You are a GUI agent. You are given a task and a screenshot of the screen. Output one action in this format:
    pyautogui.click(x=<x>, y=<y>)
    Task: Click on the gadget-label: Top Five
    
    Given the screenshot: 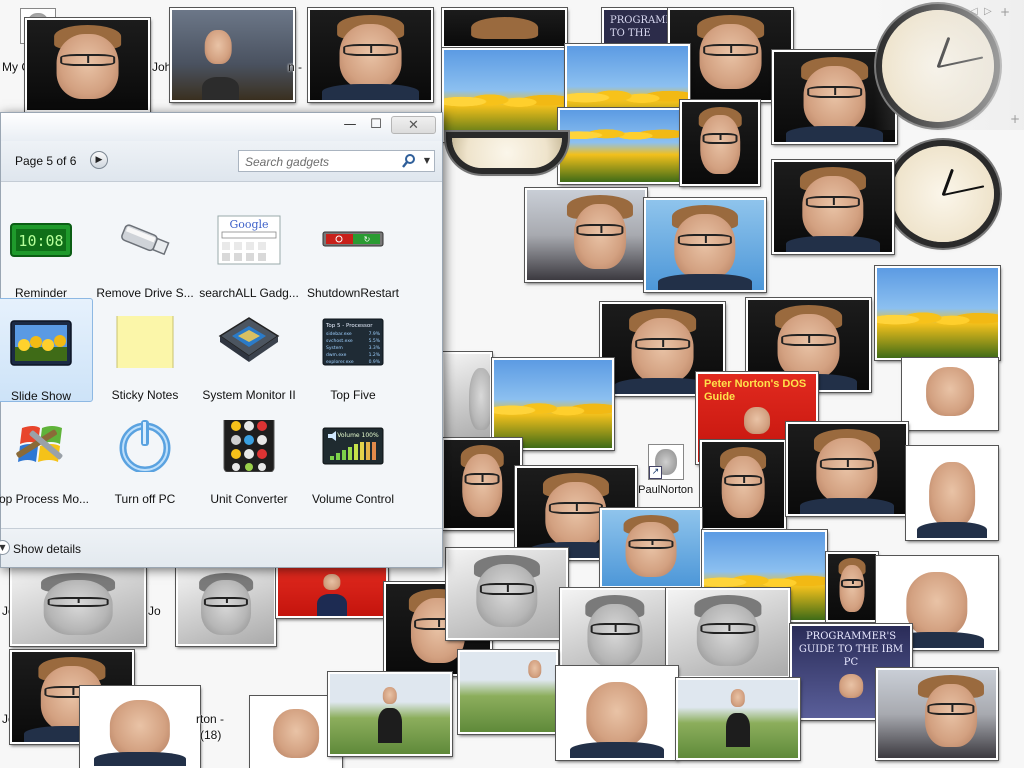 What is the action you would take?
    pyautogui.click(x=353, y=395)
    